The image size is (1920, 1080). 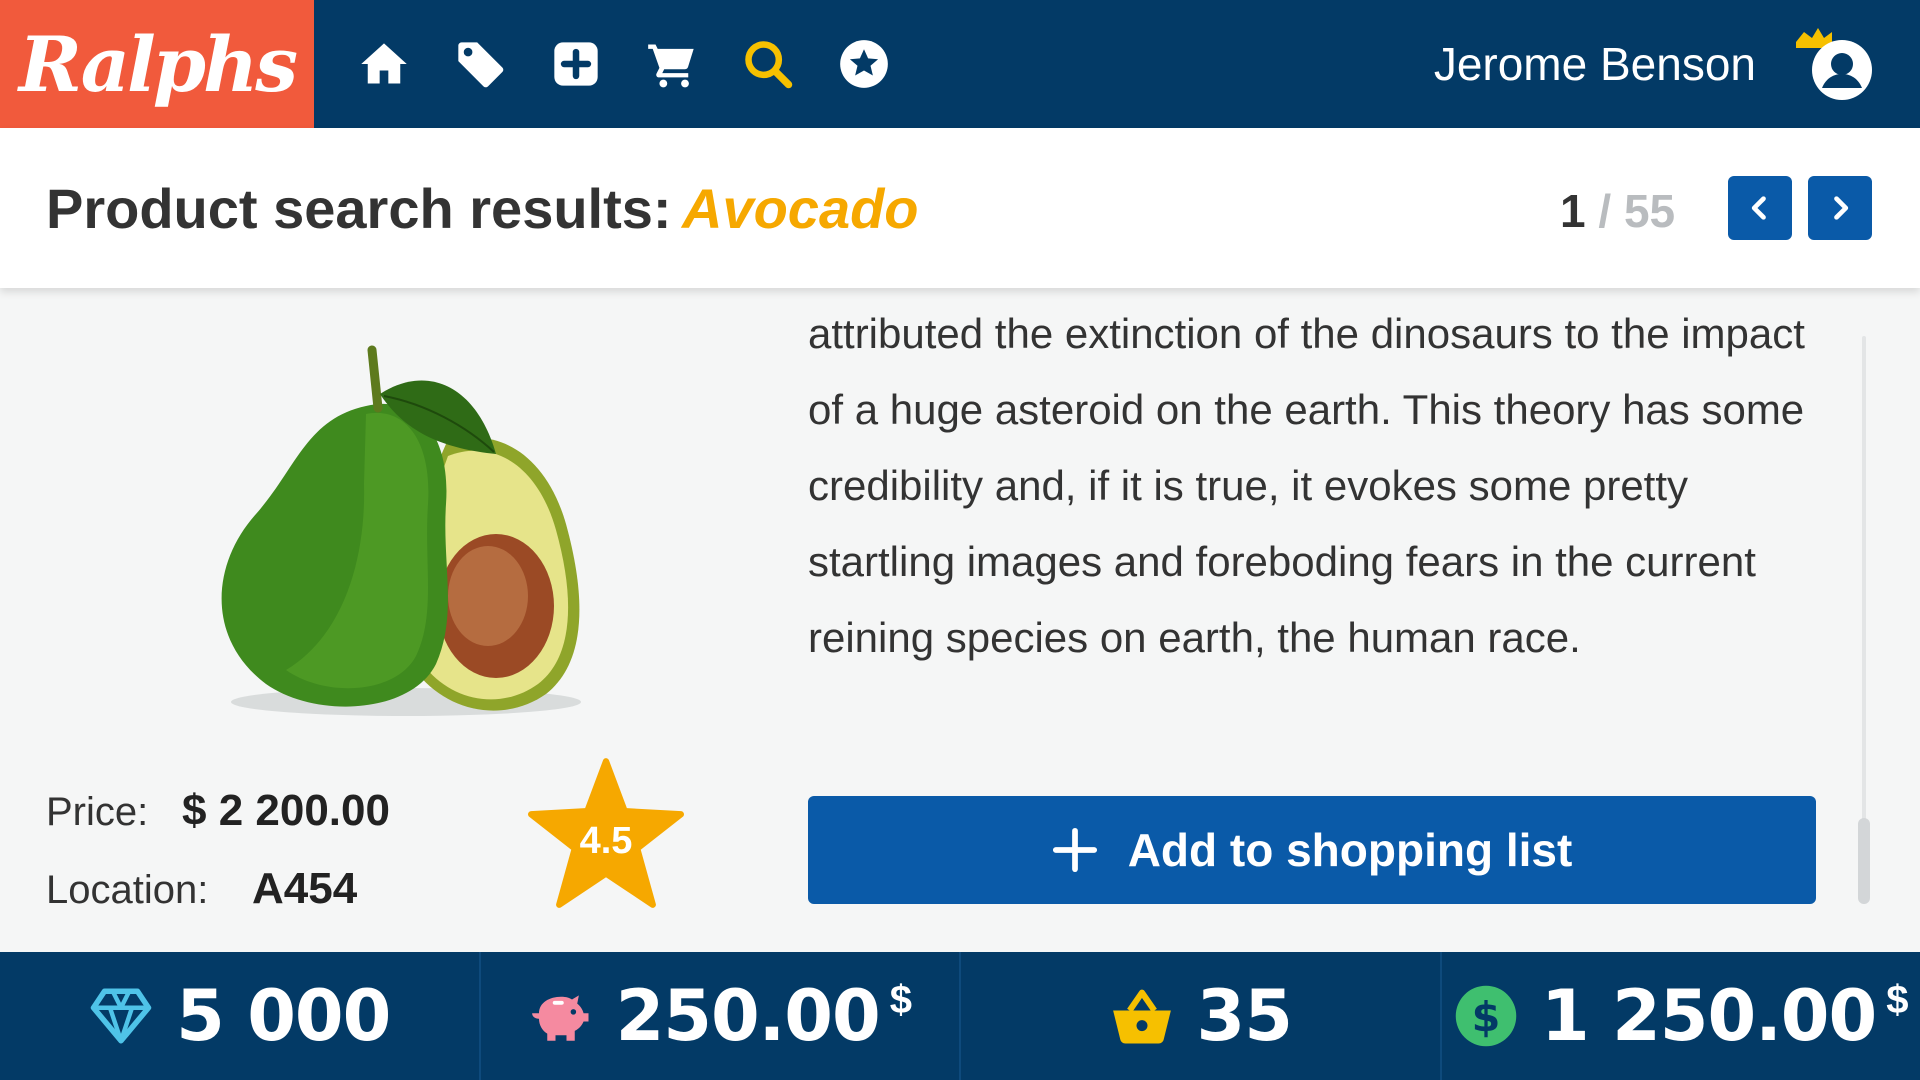 I want to click on ralphs-logo: Ralphs, so click(x=157, y=64).